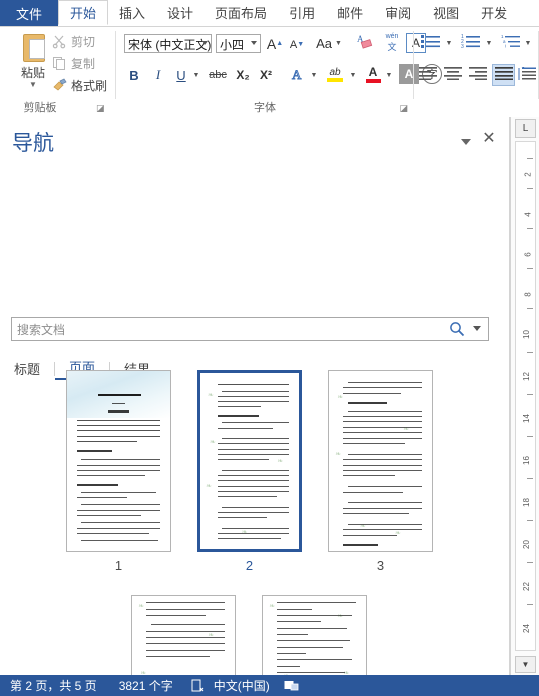 This screenshot has width=539, height=696. Describe the element at coordinates (40, 108) in the screenshot. I see `clipboard-group-label: 剪贴板` at that location.